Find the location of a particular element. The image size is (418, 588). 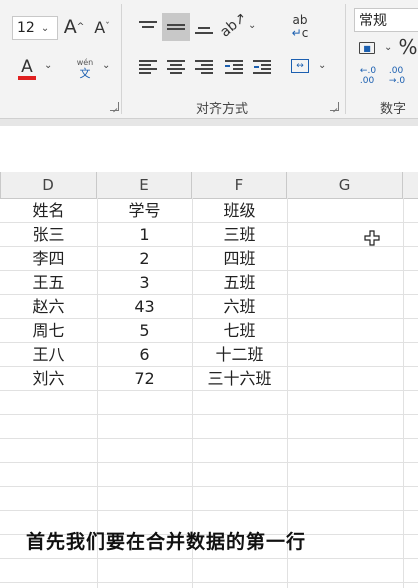

video-caption: 首先我们要在合并数据的第一行 is located at coordinates (166, 542).